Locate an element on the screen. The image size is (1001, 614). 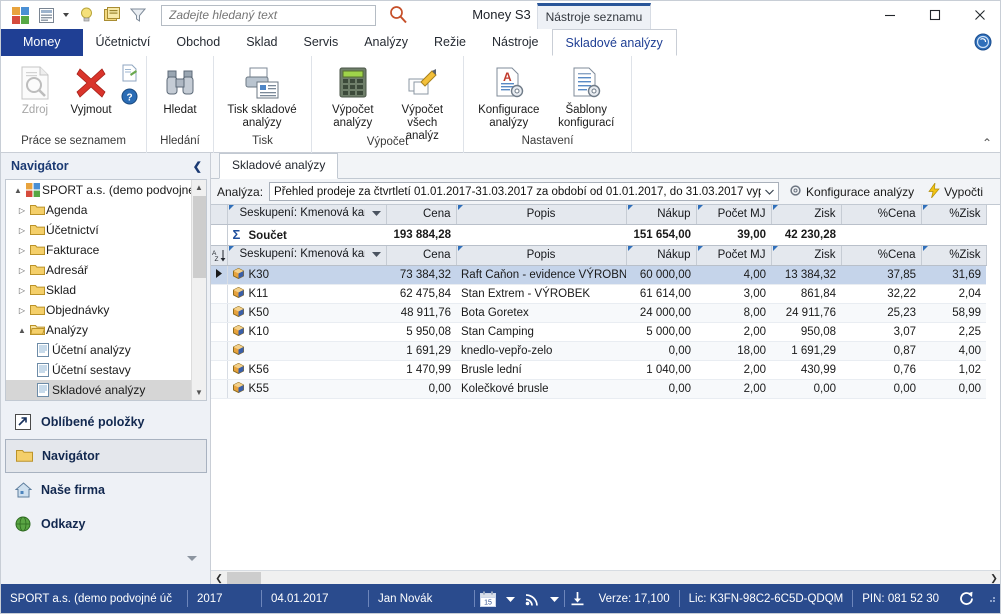
rss-caret-icon is located at coordinates (554, 599).